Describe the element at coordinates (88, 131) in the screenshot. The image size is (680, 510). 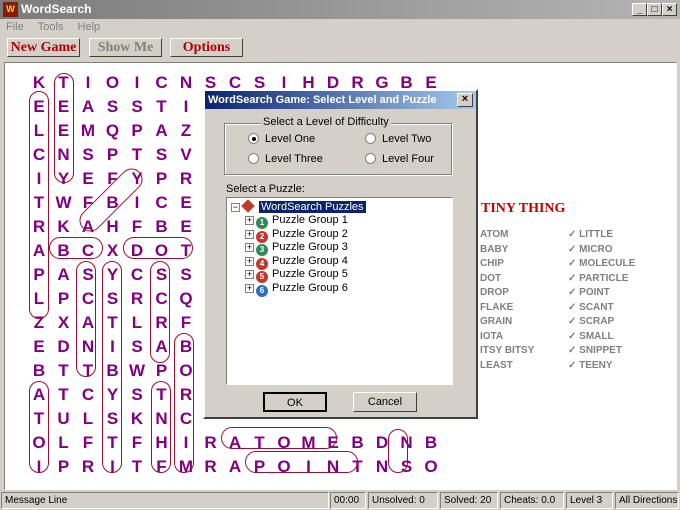
I see `grid-letter: M` at that location.